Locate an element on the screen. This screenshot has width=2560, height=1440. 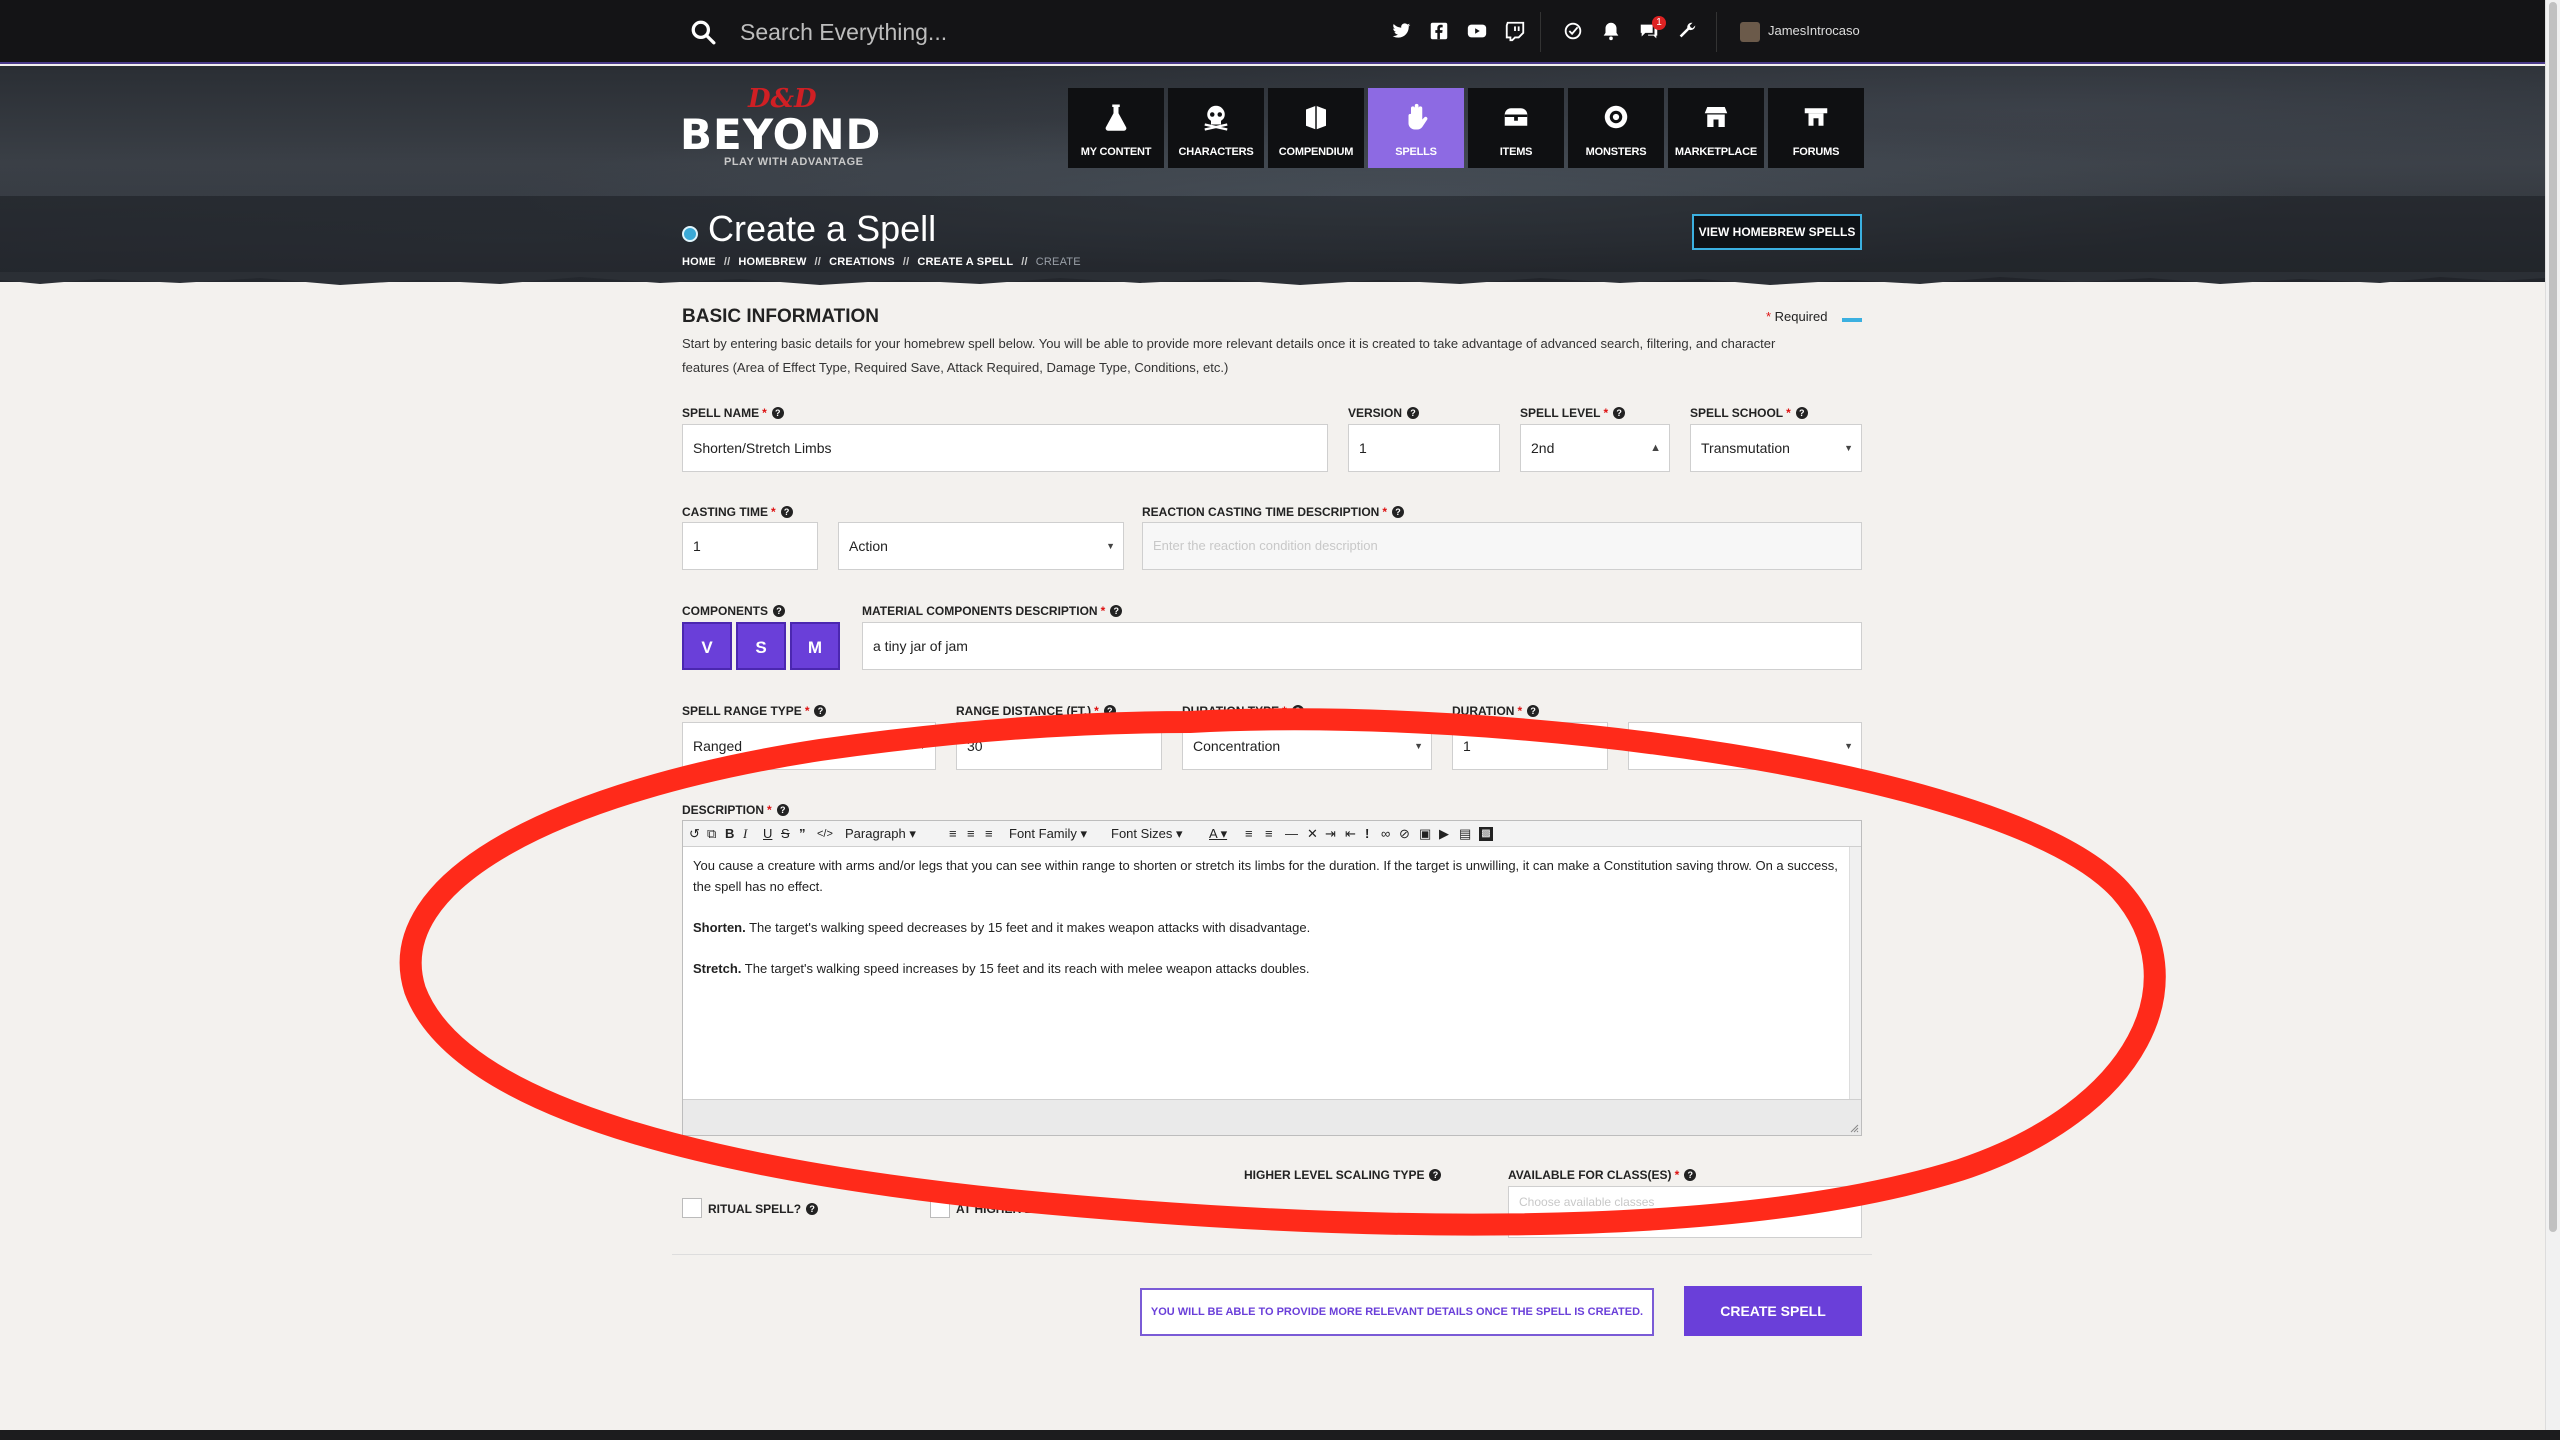
breadcrumb-home: HOME is located at coordinates (699, 262).